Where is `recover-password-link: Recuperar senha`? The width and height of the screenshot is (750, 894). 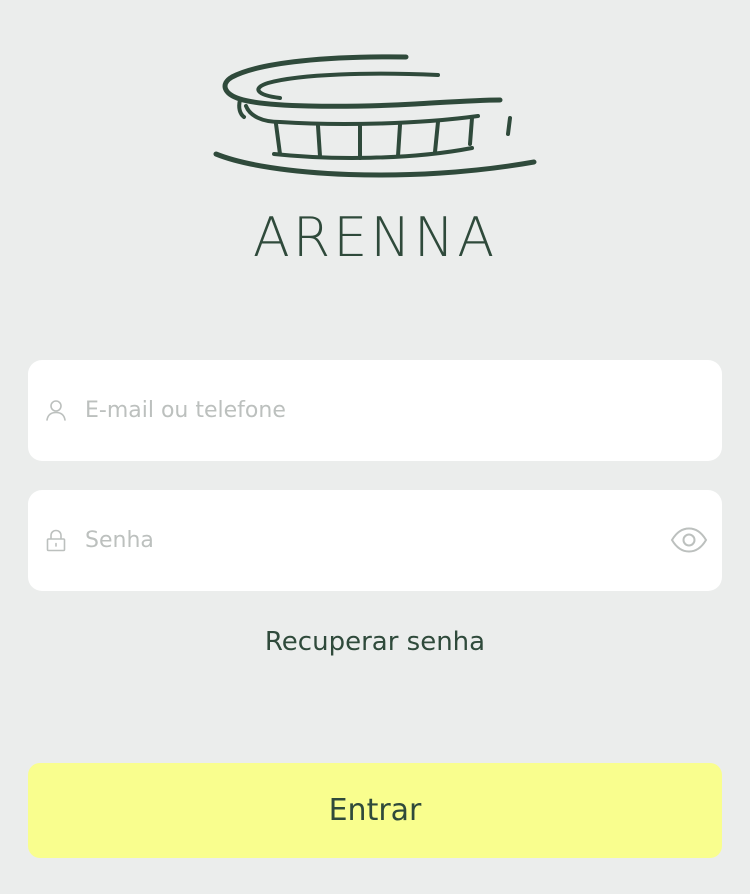 recover-password-link: Recuperar senha is located at coordinates (375, 642).